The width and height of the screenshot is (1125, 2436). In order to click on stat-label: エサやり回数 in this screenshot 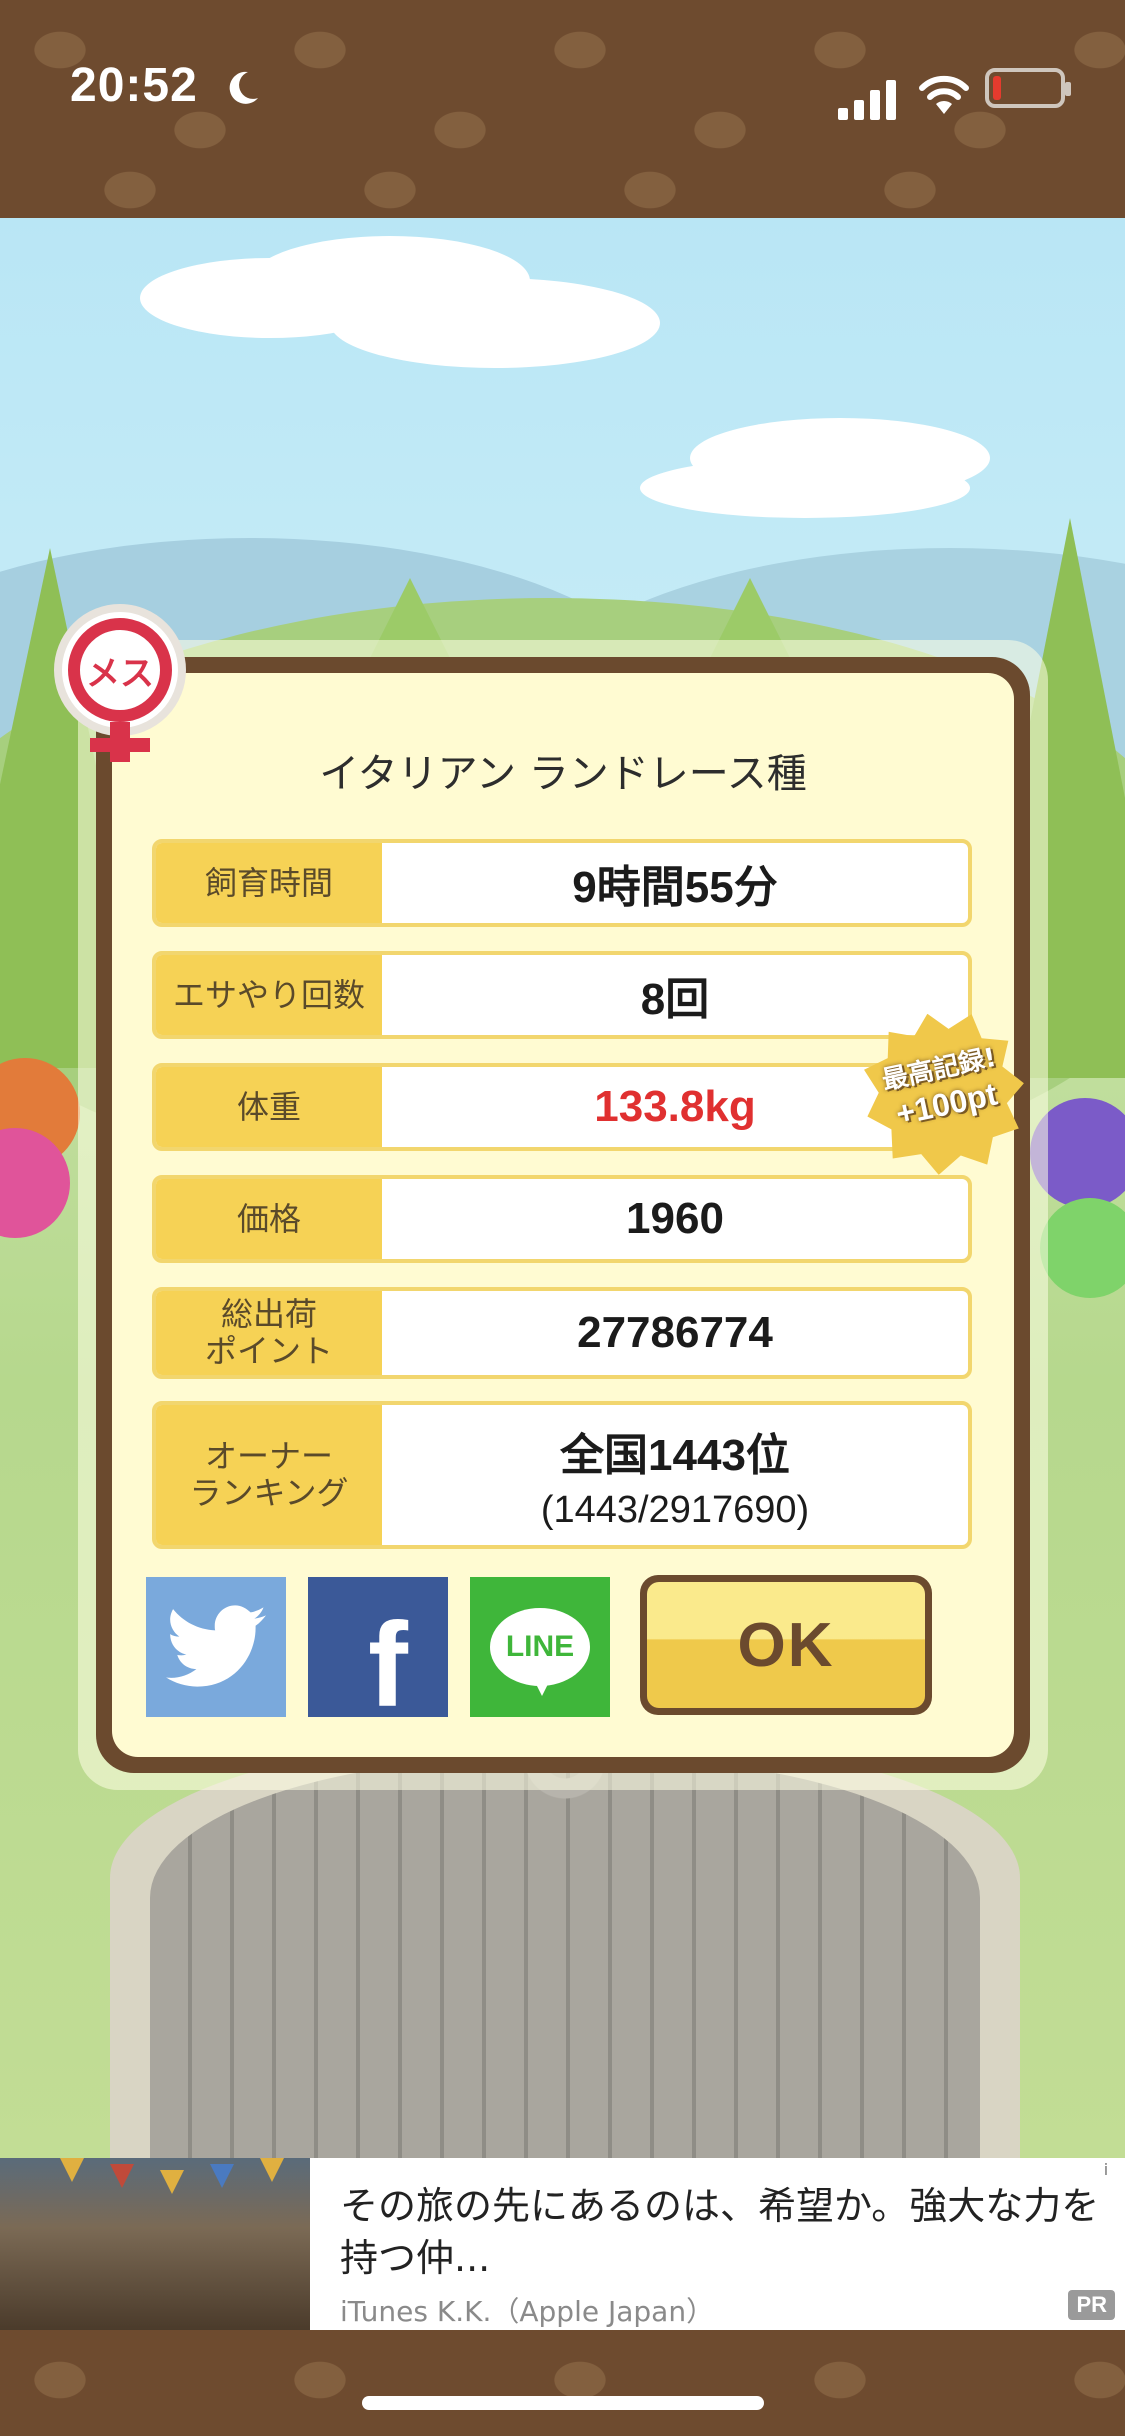, I will do `click(269, 995)`.